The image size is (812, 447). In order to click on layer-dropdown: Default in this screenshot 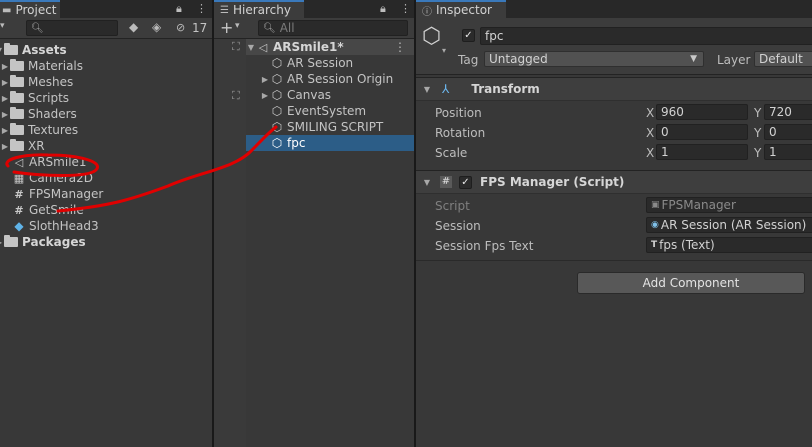, I will do `click(783, 59)`.